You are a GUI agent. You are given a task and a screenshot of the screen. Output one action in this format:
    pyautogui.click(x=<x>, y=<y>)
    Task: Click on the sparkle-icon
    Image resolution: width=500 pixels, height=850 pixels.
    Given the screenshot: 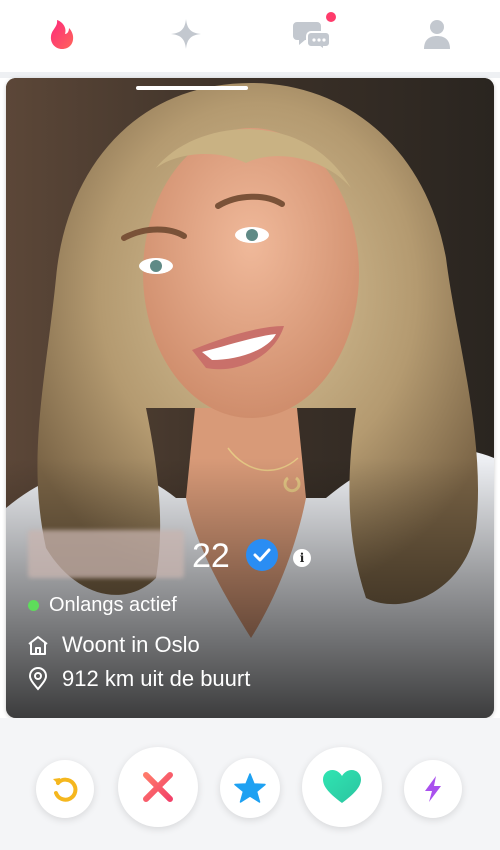 What is the action you would take?
    pyautogui.click(x=186, y=34)
    